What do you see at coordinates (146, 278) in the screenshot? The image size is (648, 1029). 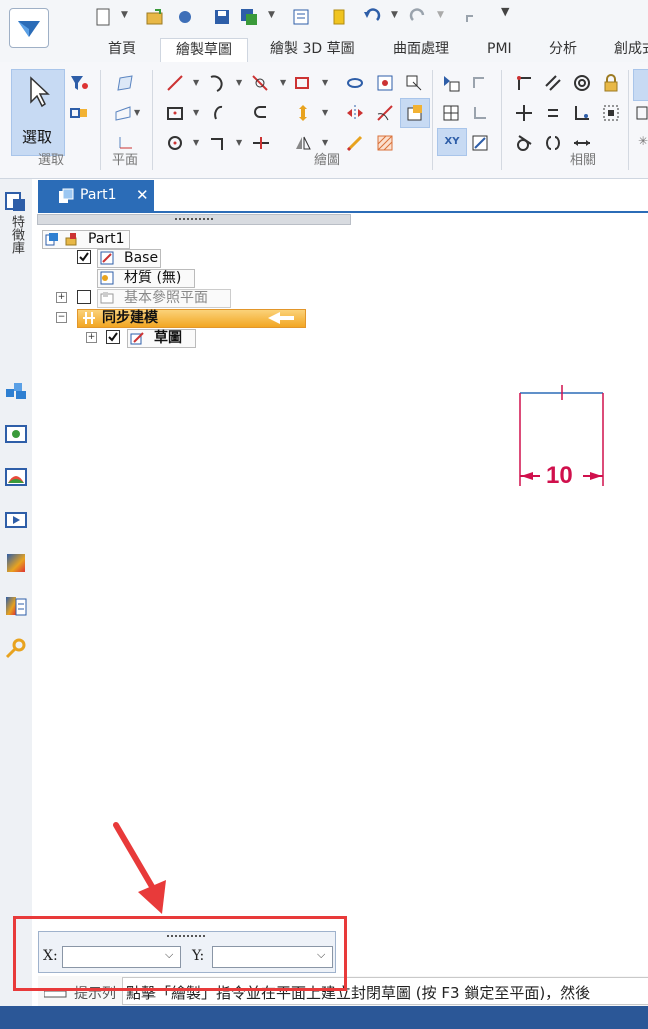 I see `tree-node-material: 材質 (無)` at bounding box center [146, 278].